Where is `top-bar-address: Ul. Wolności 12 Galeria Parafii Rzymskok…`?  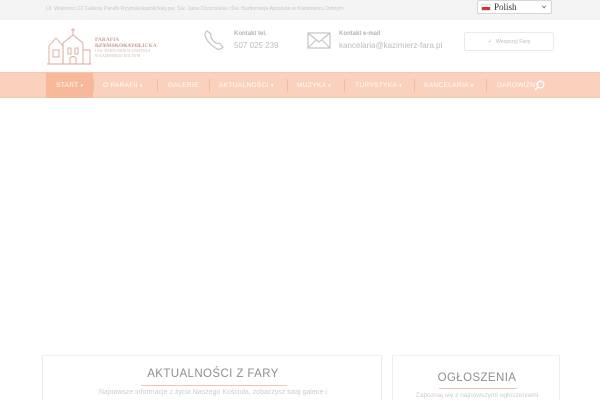
top-bar-address: Ul. Wolności 12 Galeria Parafii Rzymskok… is located at coordinates (195, 9).